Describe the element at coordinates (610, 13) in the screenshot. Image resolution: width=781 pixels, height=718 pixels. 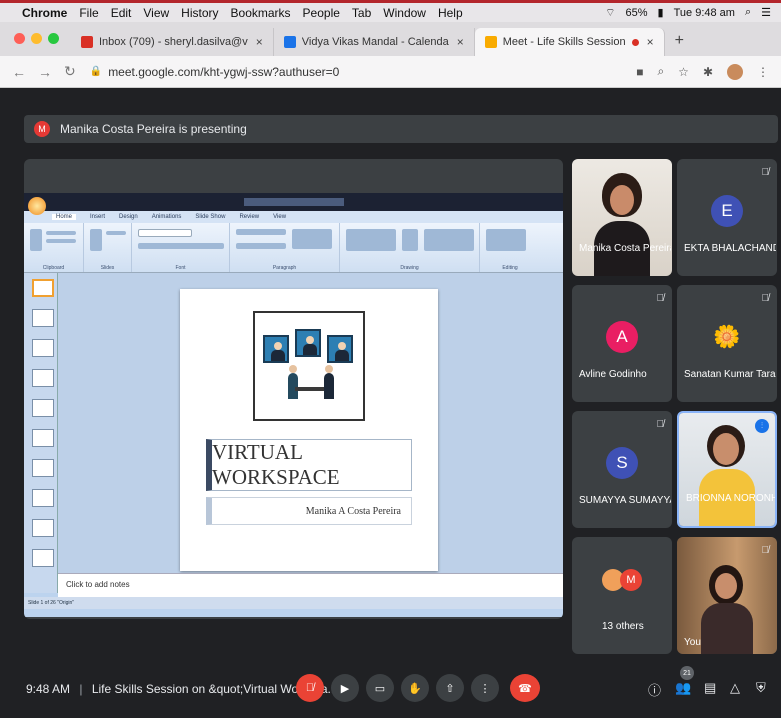
I see `wifi-icon: ⌔` at that location.